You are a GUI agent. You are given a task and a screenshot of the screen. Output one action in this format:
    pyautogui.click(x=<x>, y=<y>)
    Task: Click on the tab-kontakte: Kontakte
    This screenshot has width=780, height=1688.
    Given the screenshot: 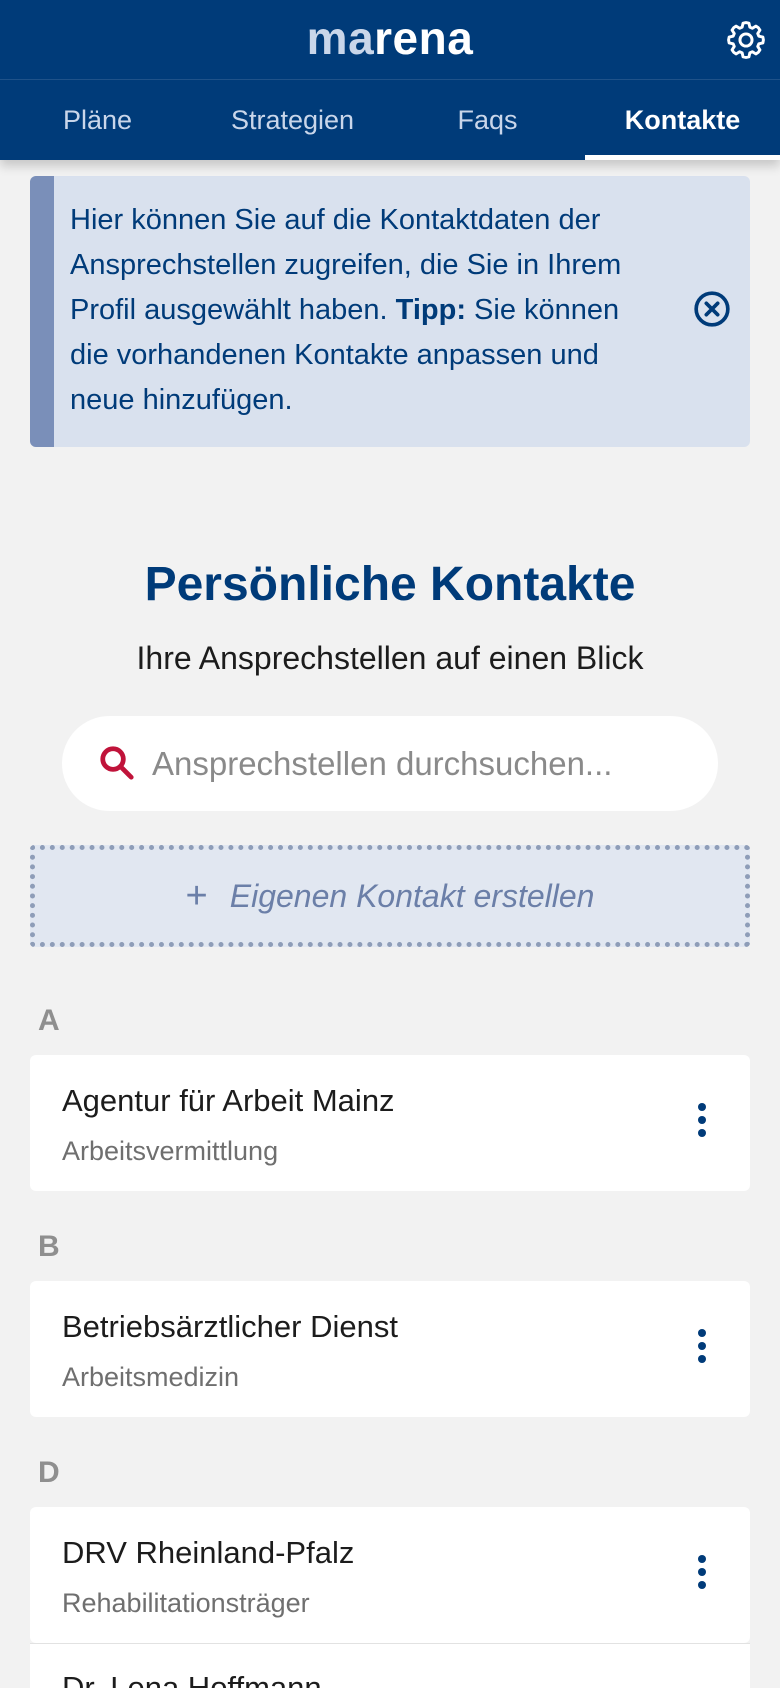 What is the action you would take?
    pyautogui.click(x=682, y=120)
    